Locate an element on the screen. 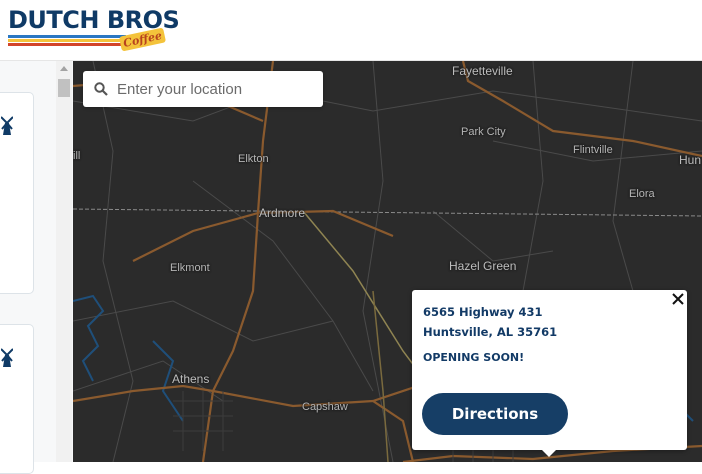 The image size is (702, 474). store-address: 6565 Highway 431 Huntsville, AL 35761 is located at coordinates (490, 322).